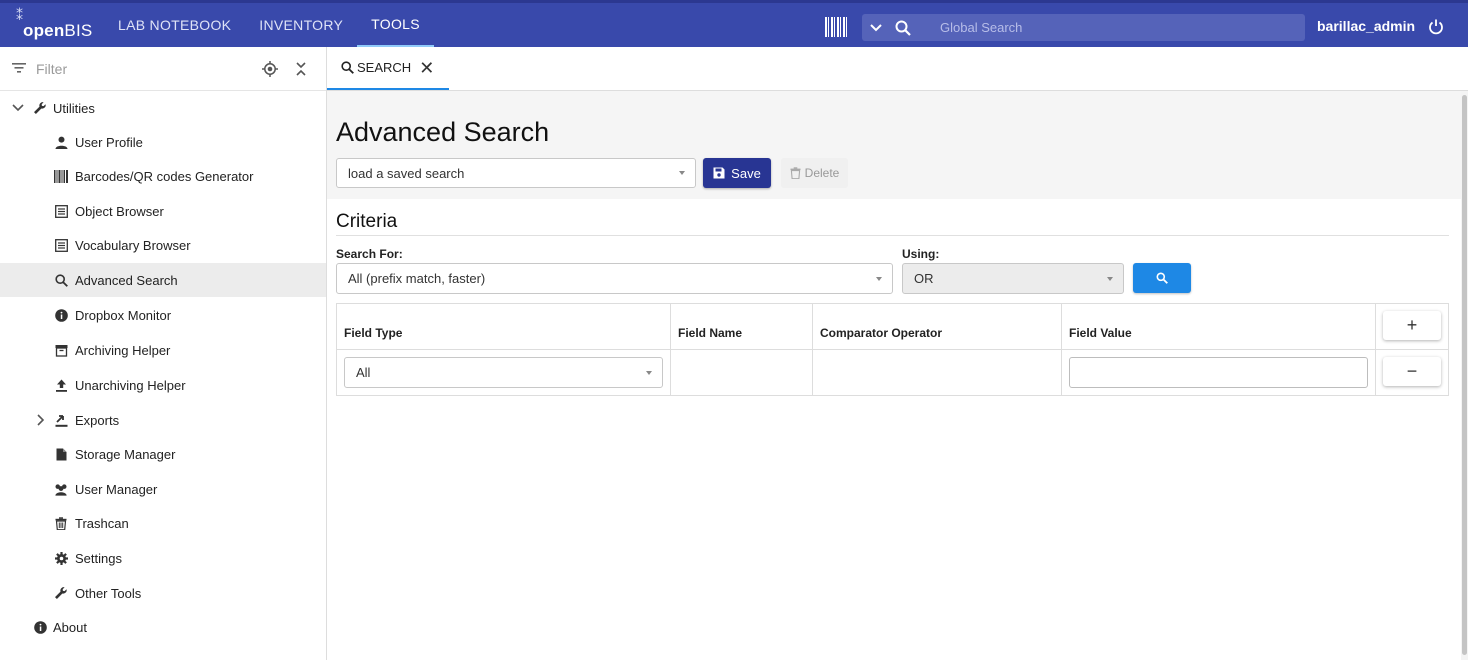 This screenshot has height=660, width=1468. I want to click on sidebar-item-dropbox-monitor: Dropbox Monitor, so click(163, 315).